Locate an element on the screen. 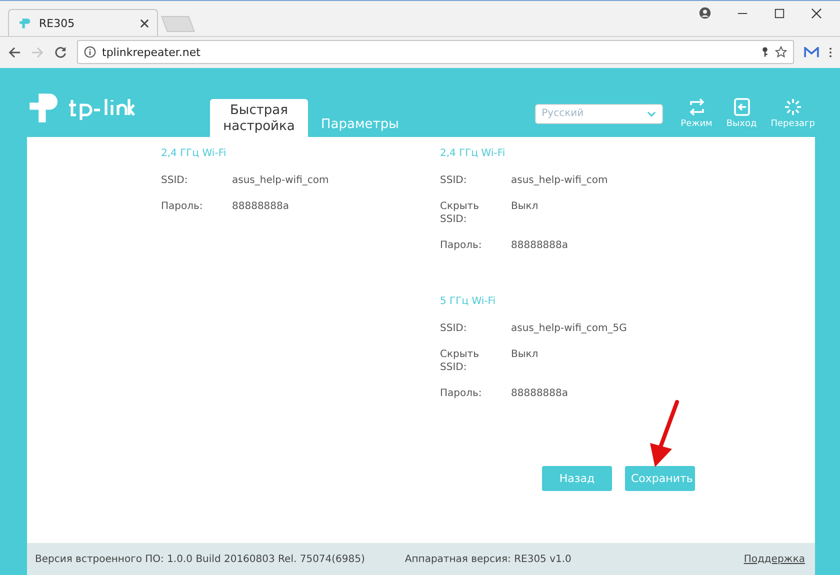 The image size is (840, 575). info-icon is located at coordinates (90, 52).